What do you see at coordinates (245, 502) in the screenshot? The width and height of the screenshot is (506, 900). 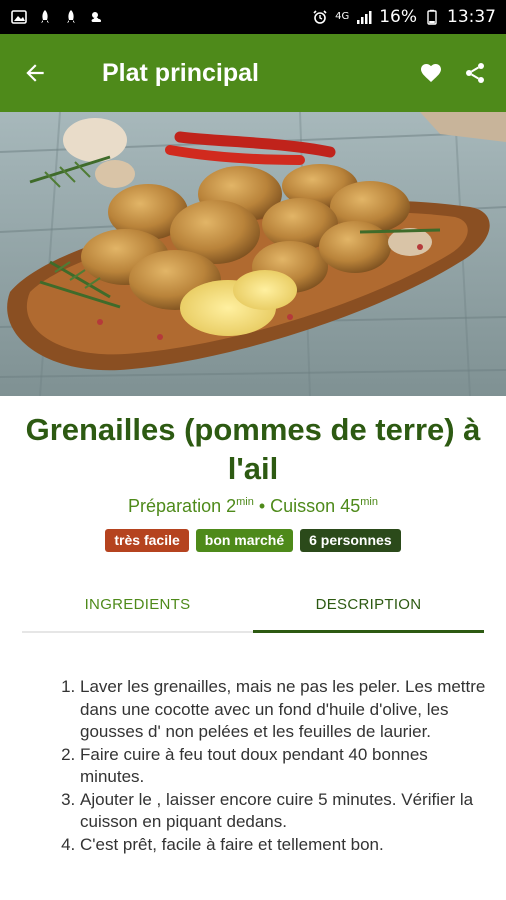 I see `prep-unit: min` at bounding box center [245, 502].